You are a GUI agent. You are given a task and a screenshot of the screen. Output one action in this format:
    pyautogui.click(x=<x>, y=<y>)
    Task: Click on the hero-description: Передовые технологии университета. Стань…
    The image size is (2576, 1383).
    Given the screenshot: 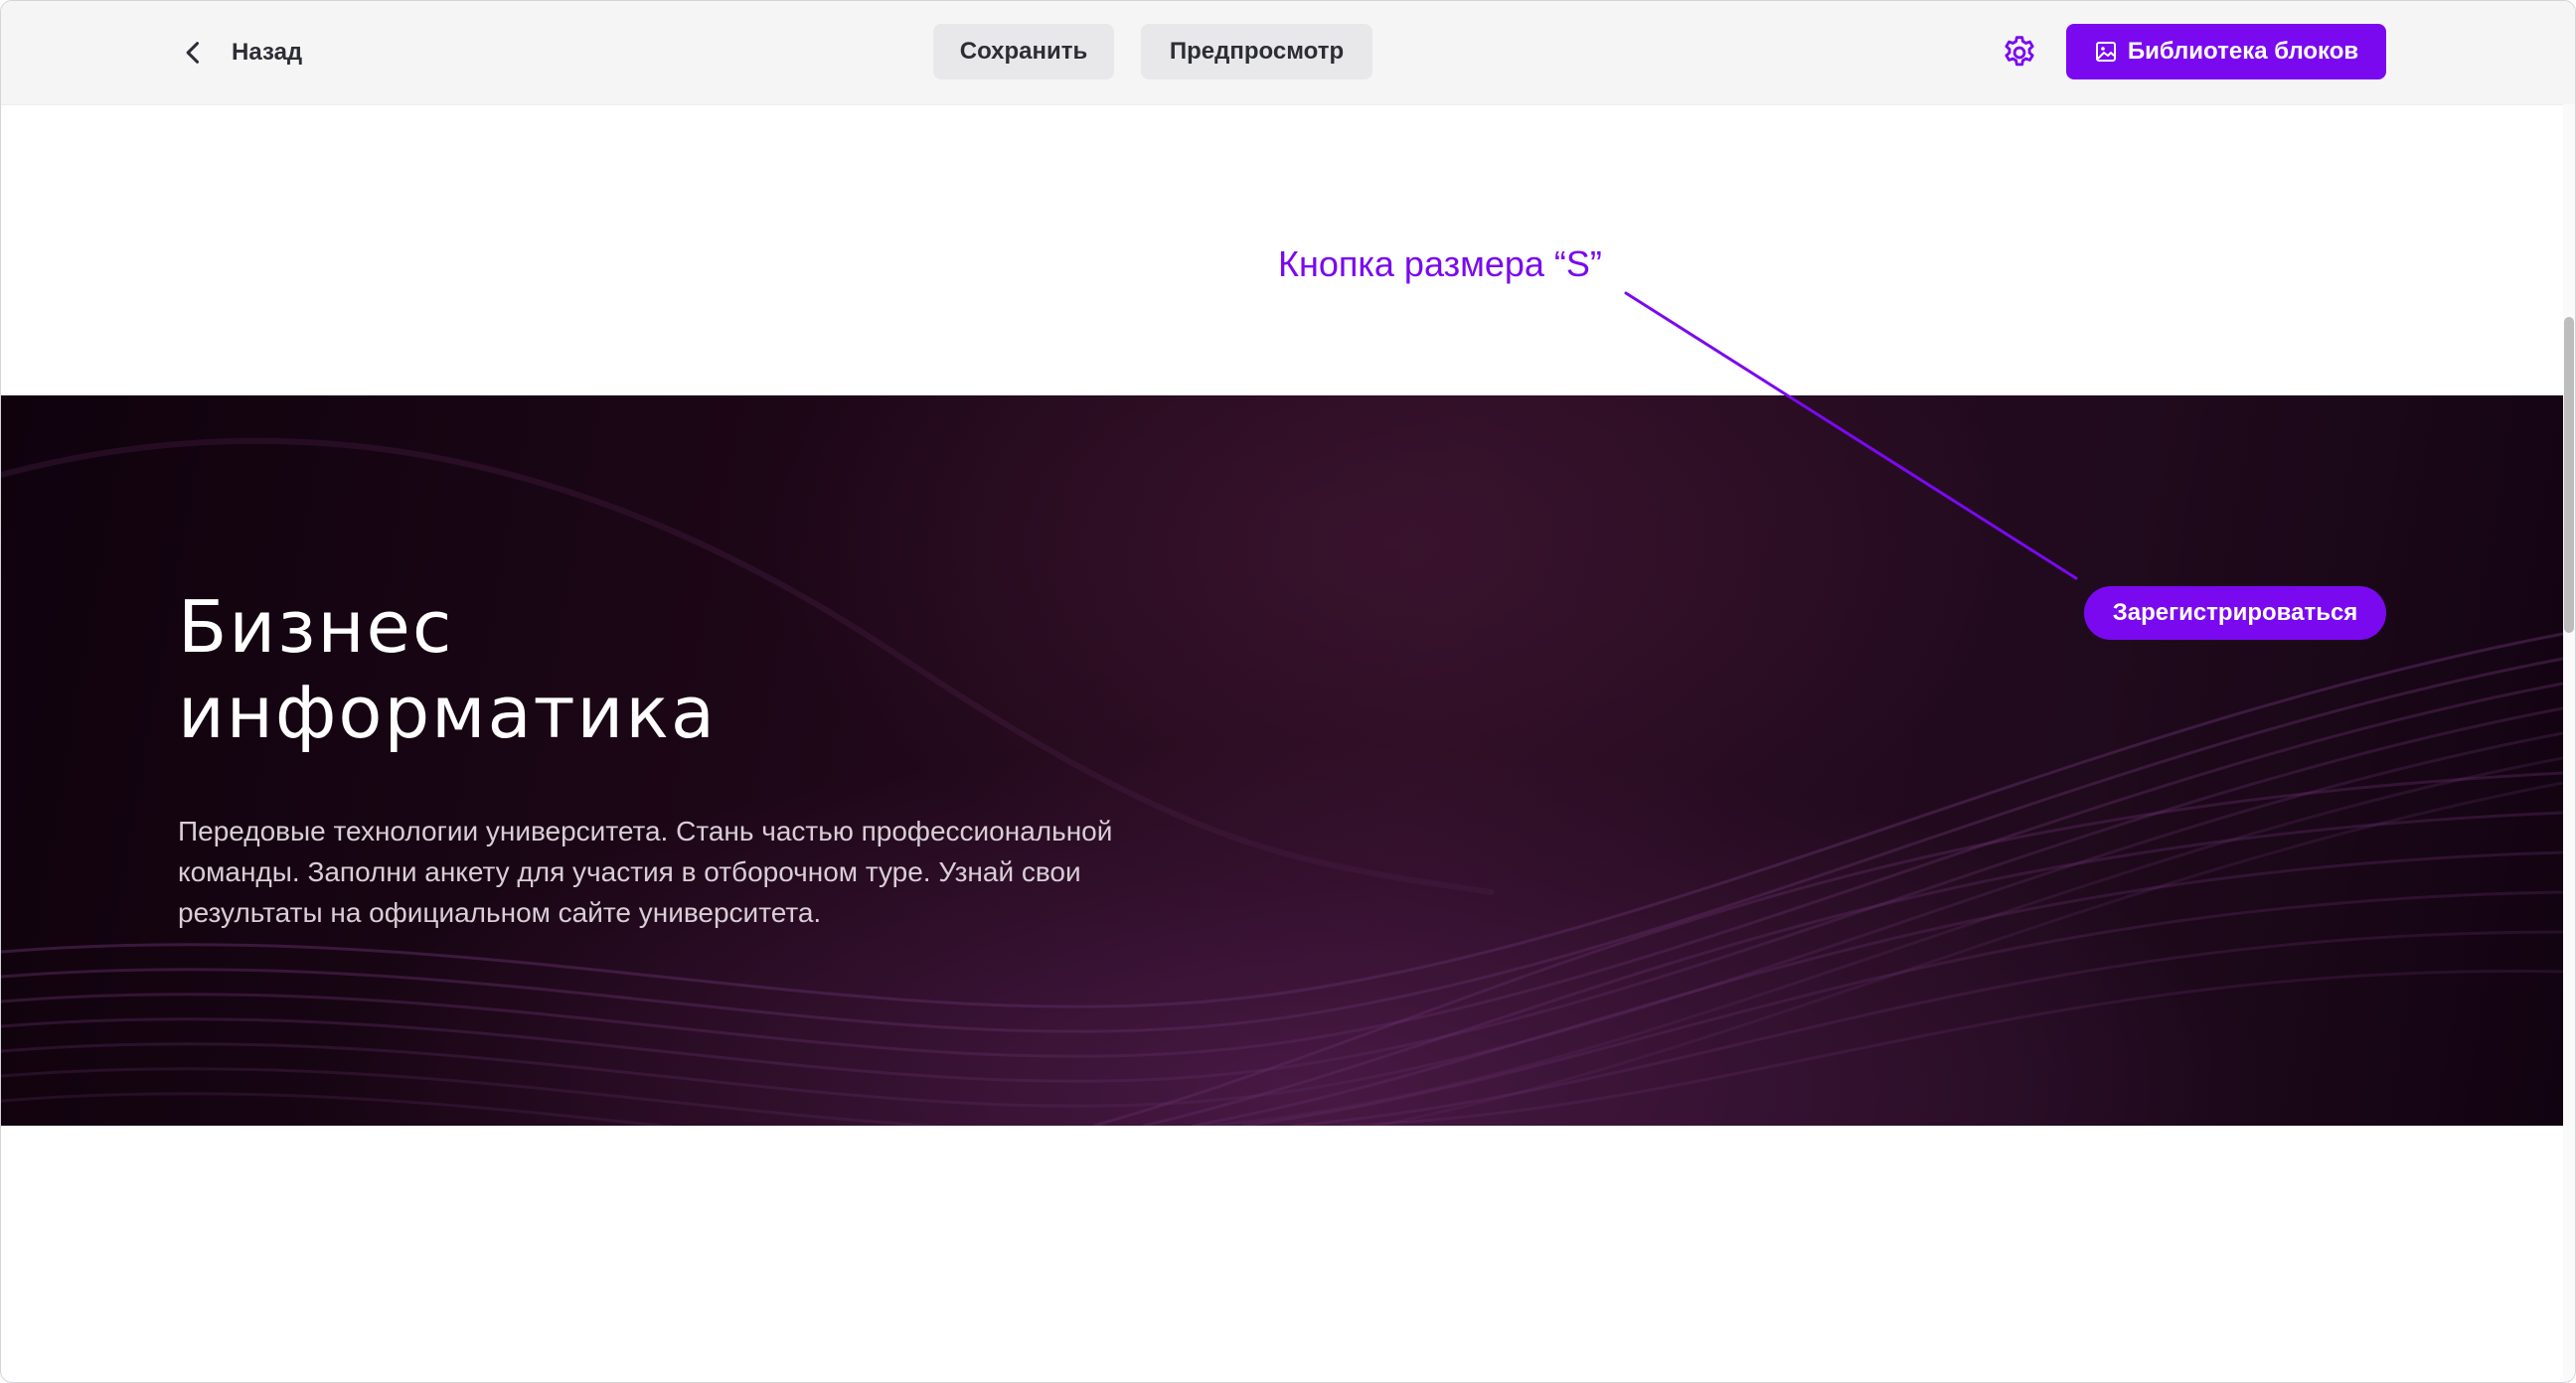 What is the action you would take?
    pyautogui.click(x=645, y=872)
    